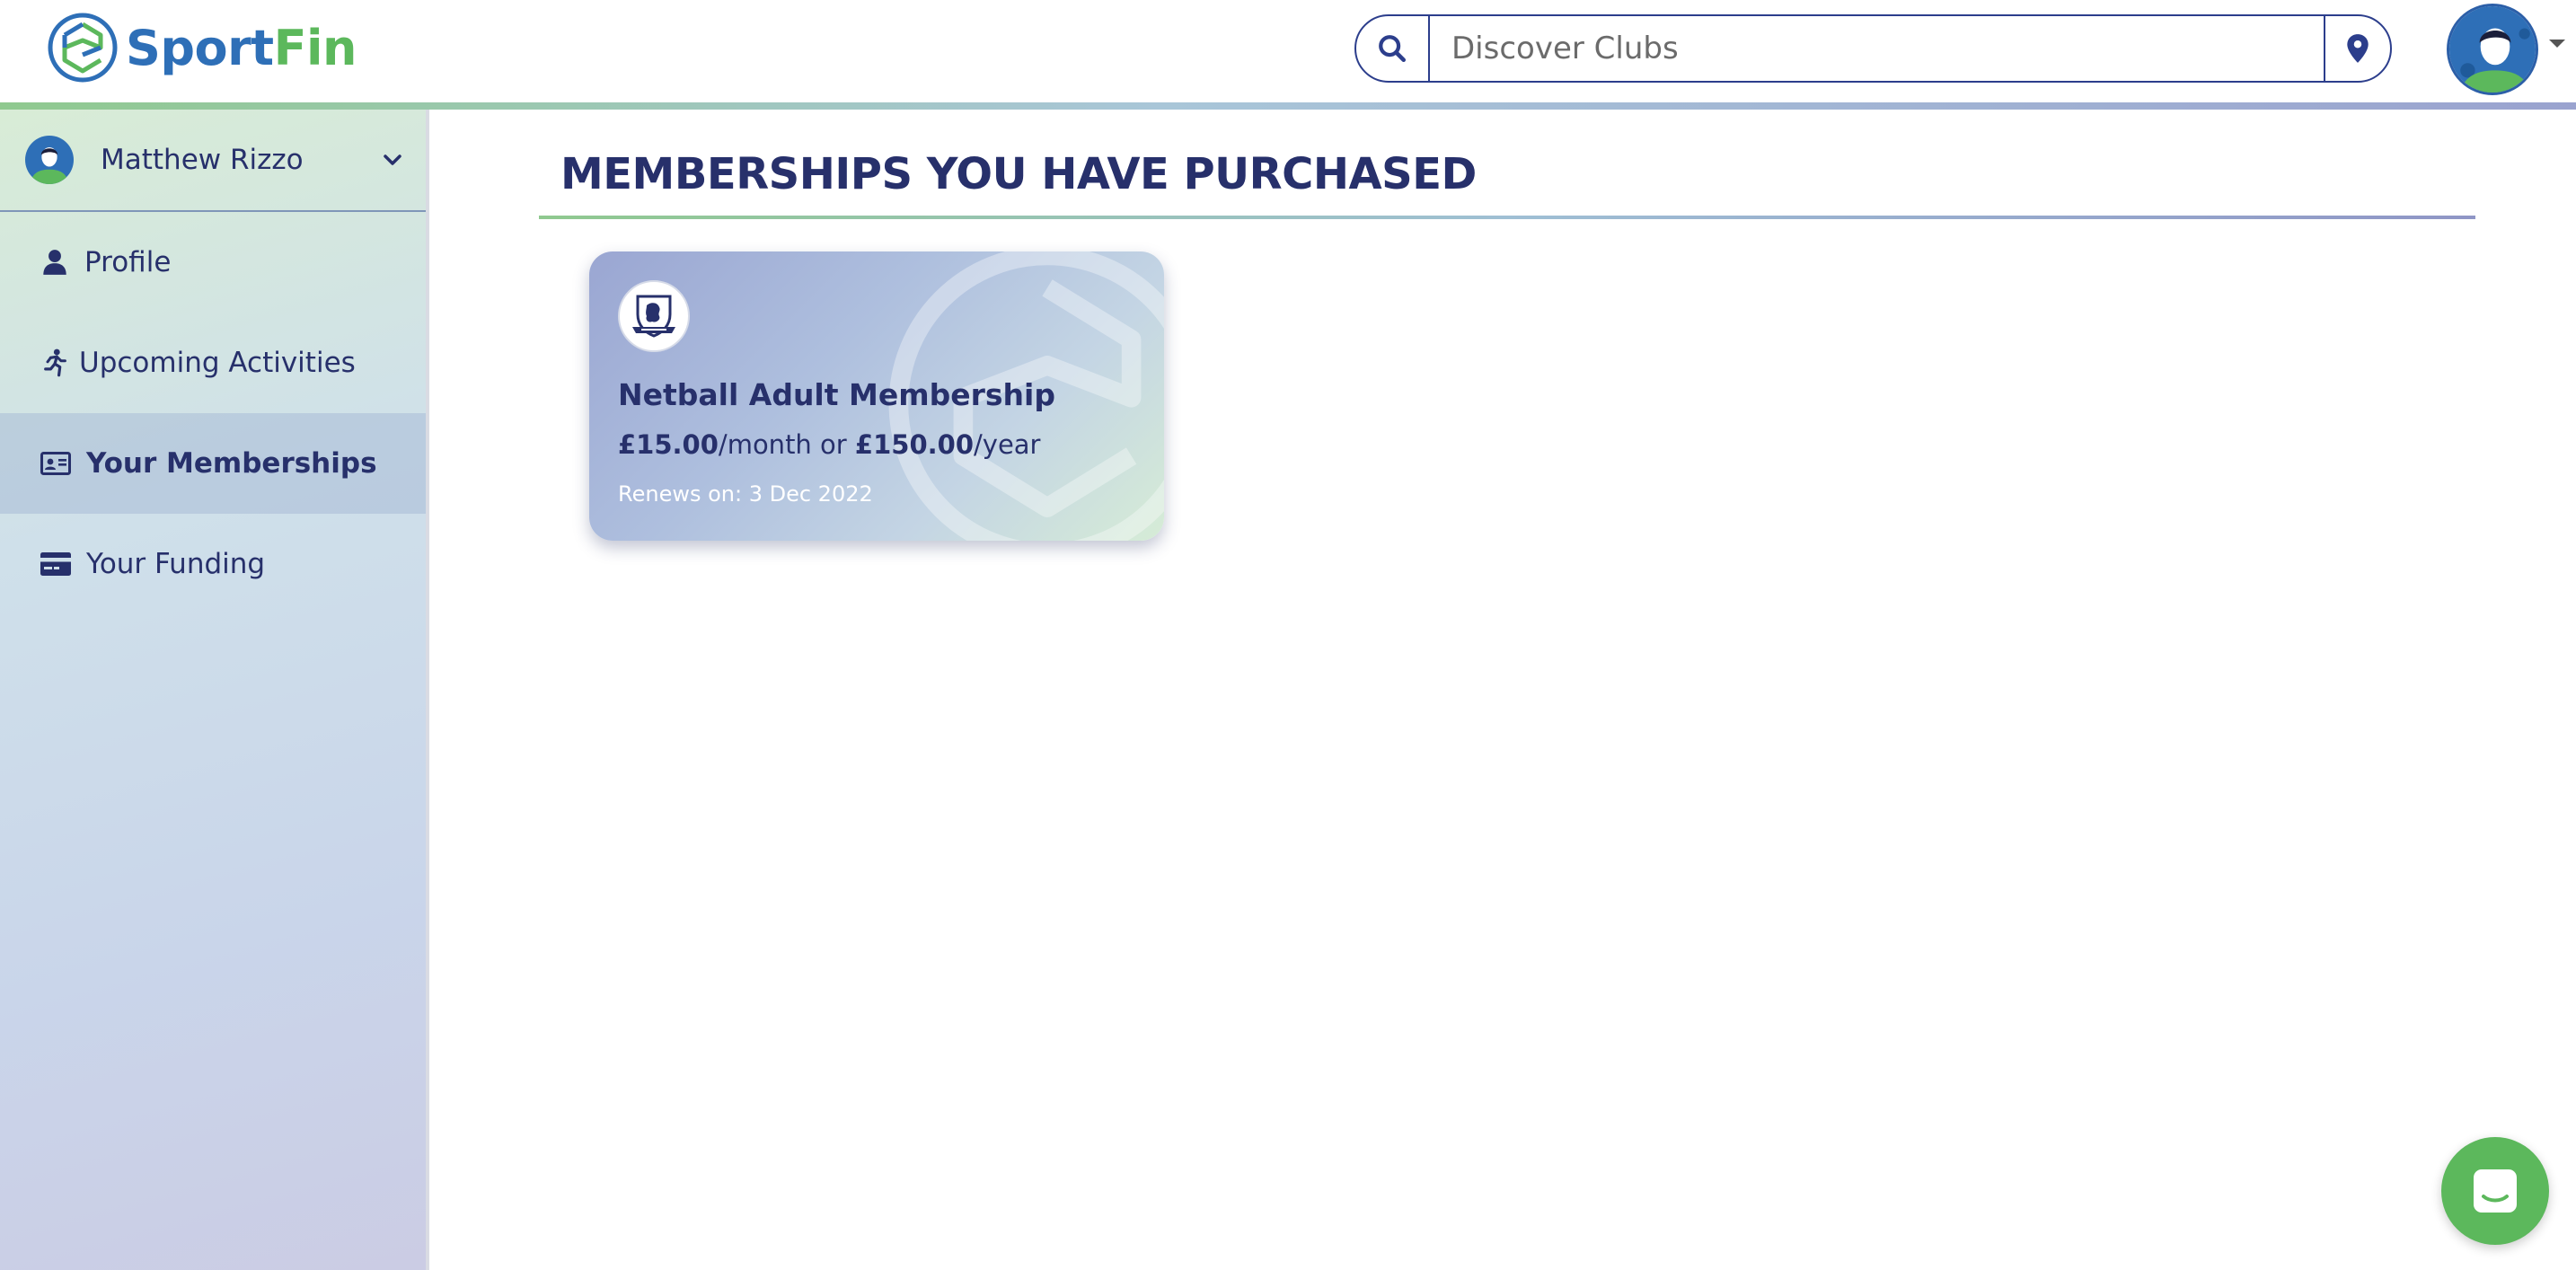 Image resolution: width=2576 pixels, height=1270 pixels. Describe the element at coordinates (54, 263) in the screenshot. I see `person-icon` at that location.